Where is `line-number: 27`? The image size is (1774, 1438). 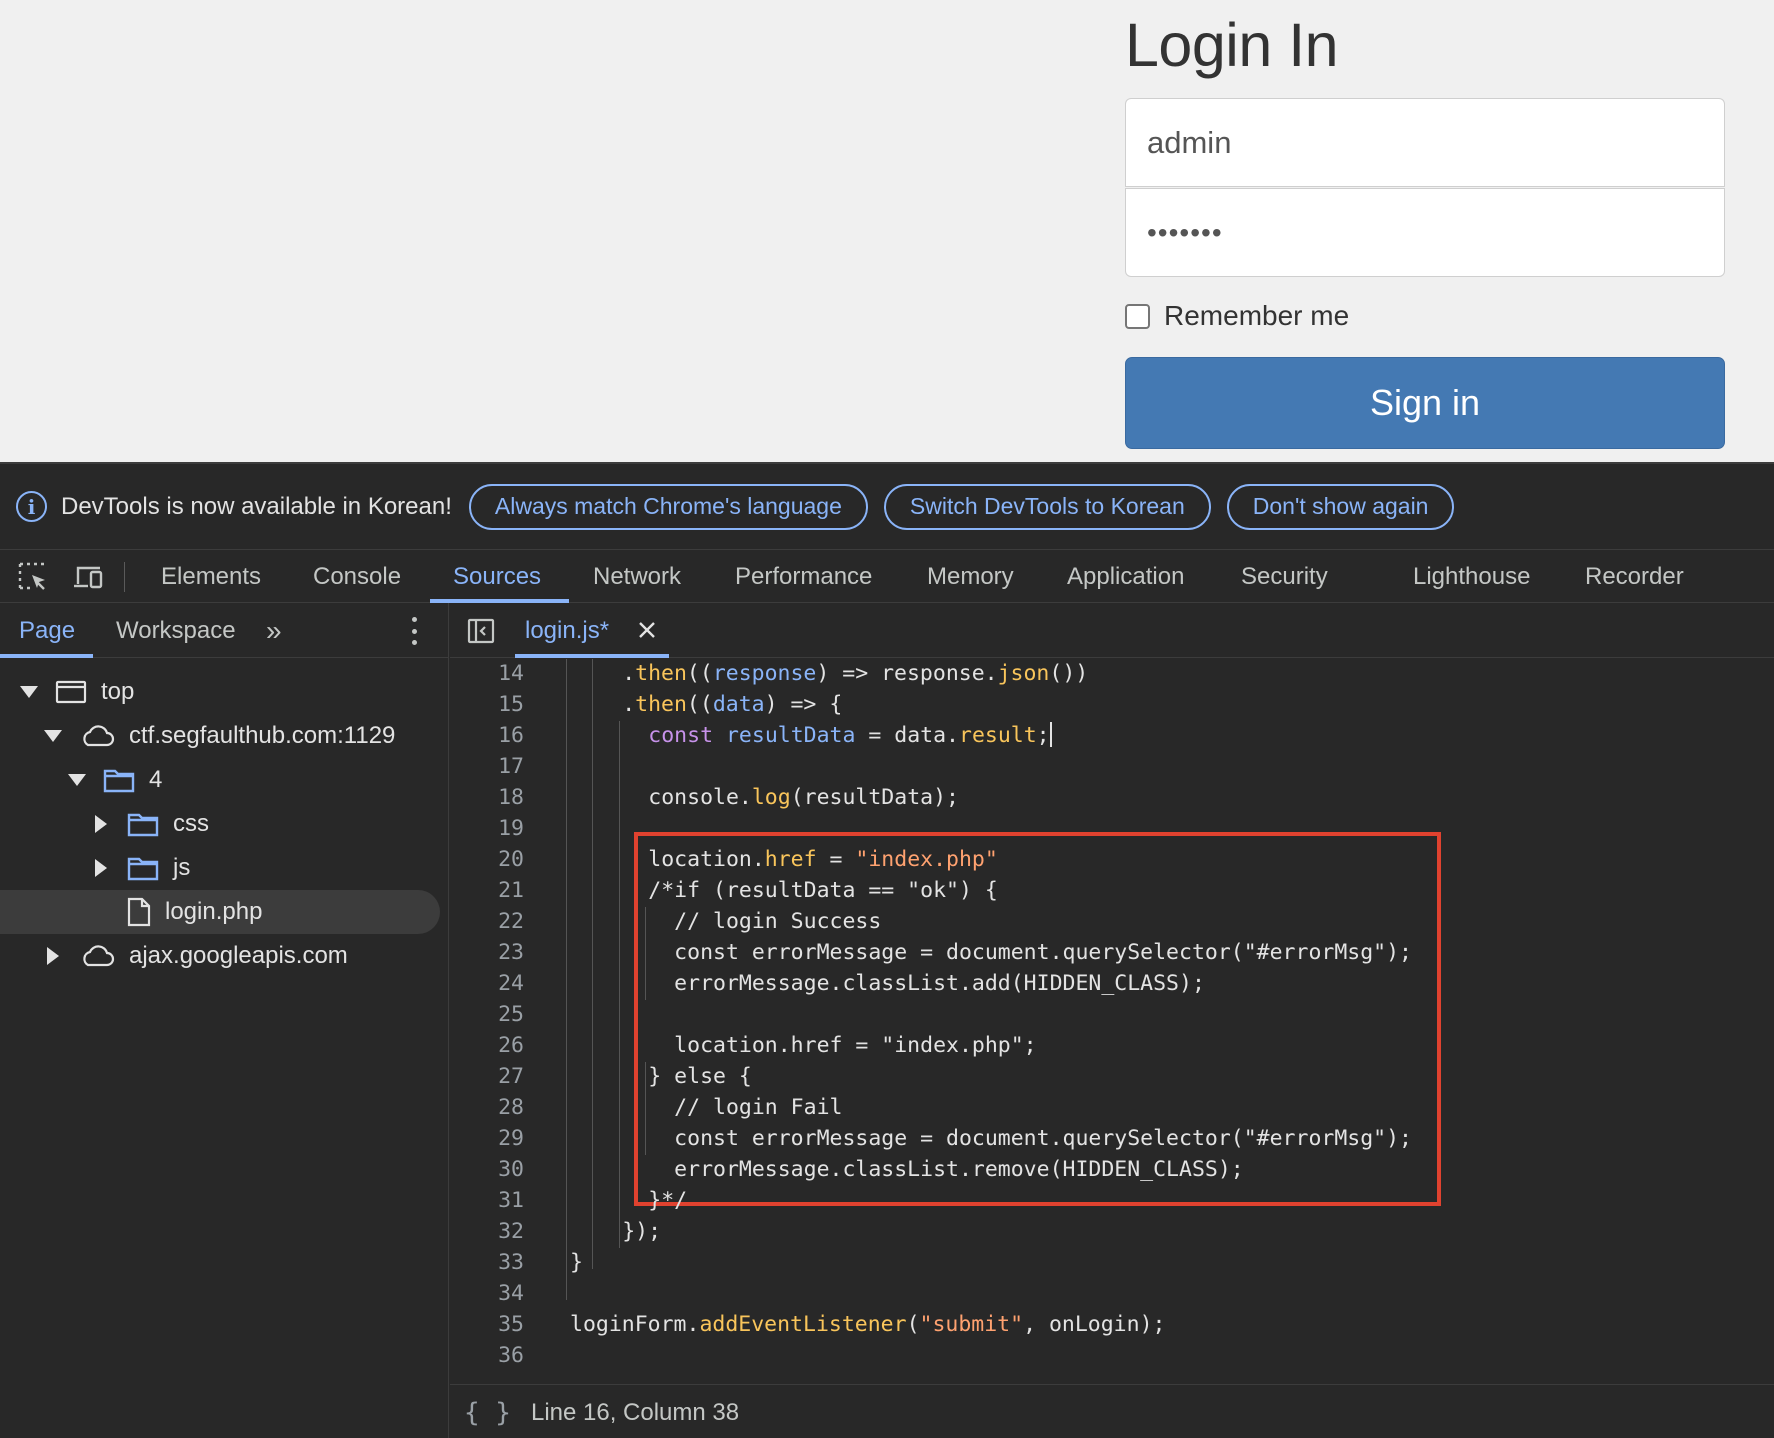 line-number: 27 is located at coordinates (487, 1076).